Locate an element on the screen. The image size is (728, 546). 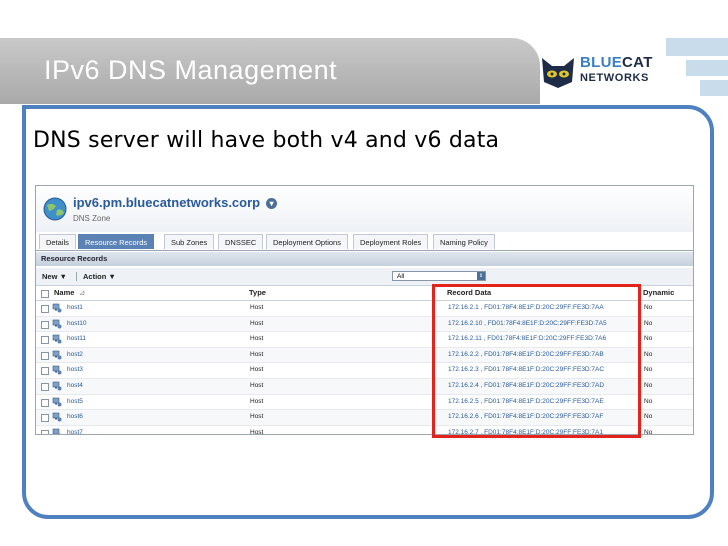
filter-value: All is located at coordinates (401, 276).